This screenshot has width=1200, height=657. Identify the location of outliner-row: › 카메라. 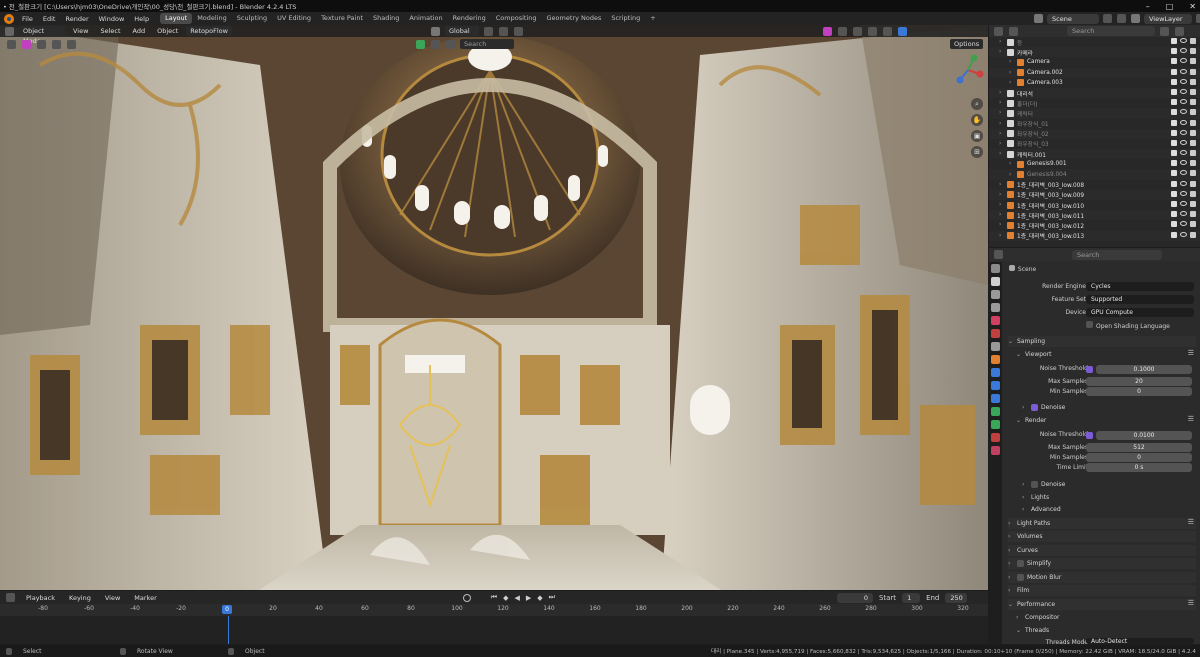
(1094, 52).